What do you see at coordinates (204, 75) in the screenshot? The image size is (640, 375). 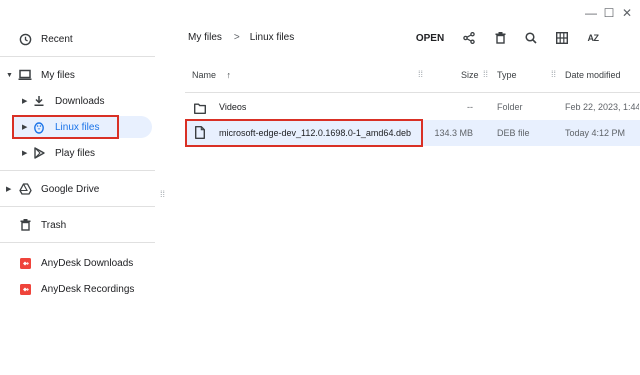 I see `column-label: Name` at bounding box center [204, 75].